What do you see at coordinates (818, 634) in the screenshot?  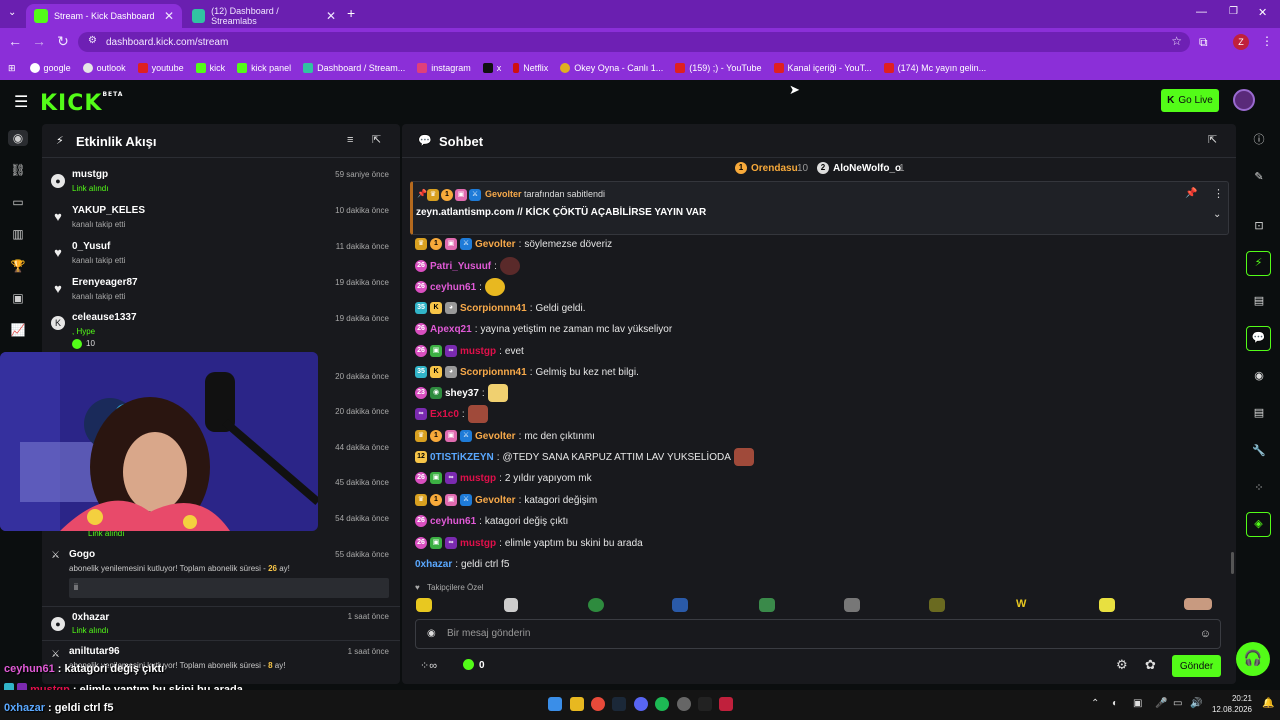 I see `chat-input: ◉ Bir mesaj gönderin ☺` at bounding box center [818, 634].